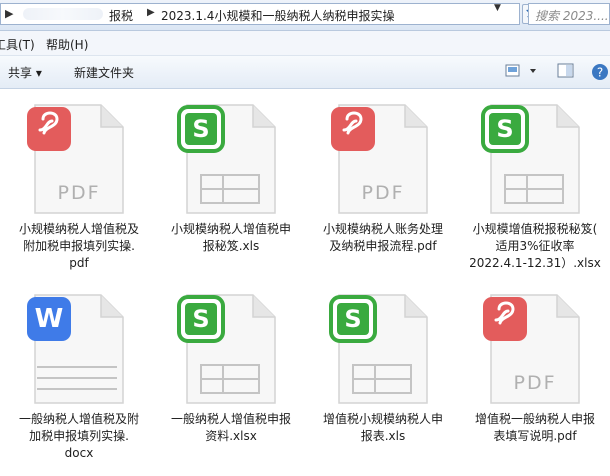 The width and height of the screenshot is (610, 476). Describe the element at coordinates (104, 72) in the screenshot. I see `new-folder-button: 新建文件夹` at that location.